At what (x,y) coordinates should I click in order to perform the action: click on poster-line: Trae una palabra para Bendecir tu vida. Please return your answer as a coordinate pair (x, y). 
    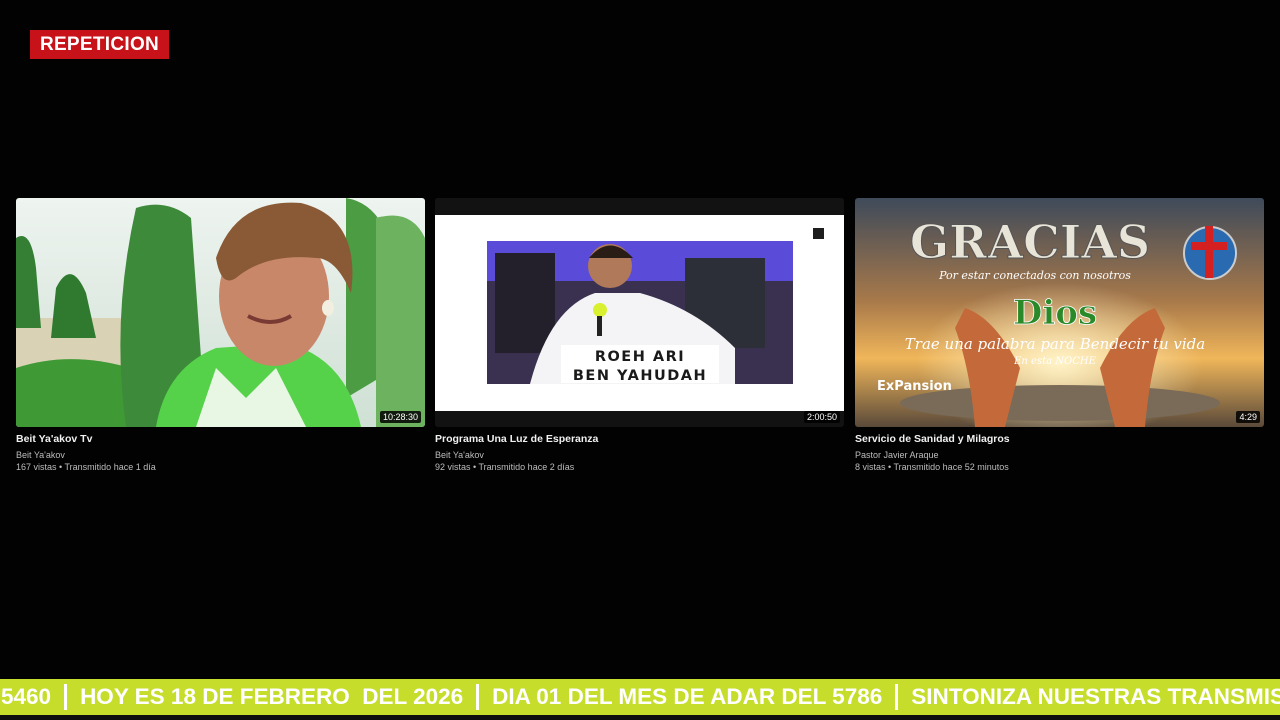
    Looking at the image, I should click on (1055, 344).